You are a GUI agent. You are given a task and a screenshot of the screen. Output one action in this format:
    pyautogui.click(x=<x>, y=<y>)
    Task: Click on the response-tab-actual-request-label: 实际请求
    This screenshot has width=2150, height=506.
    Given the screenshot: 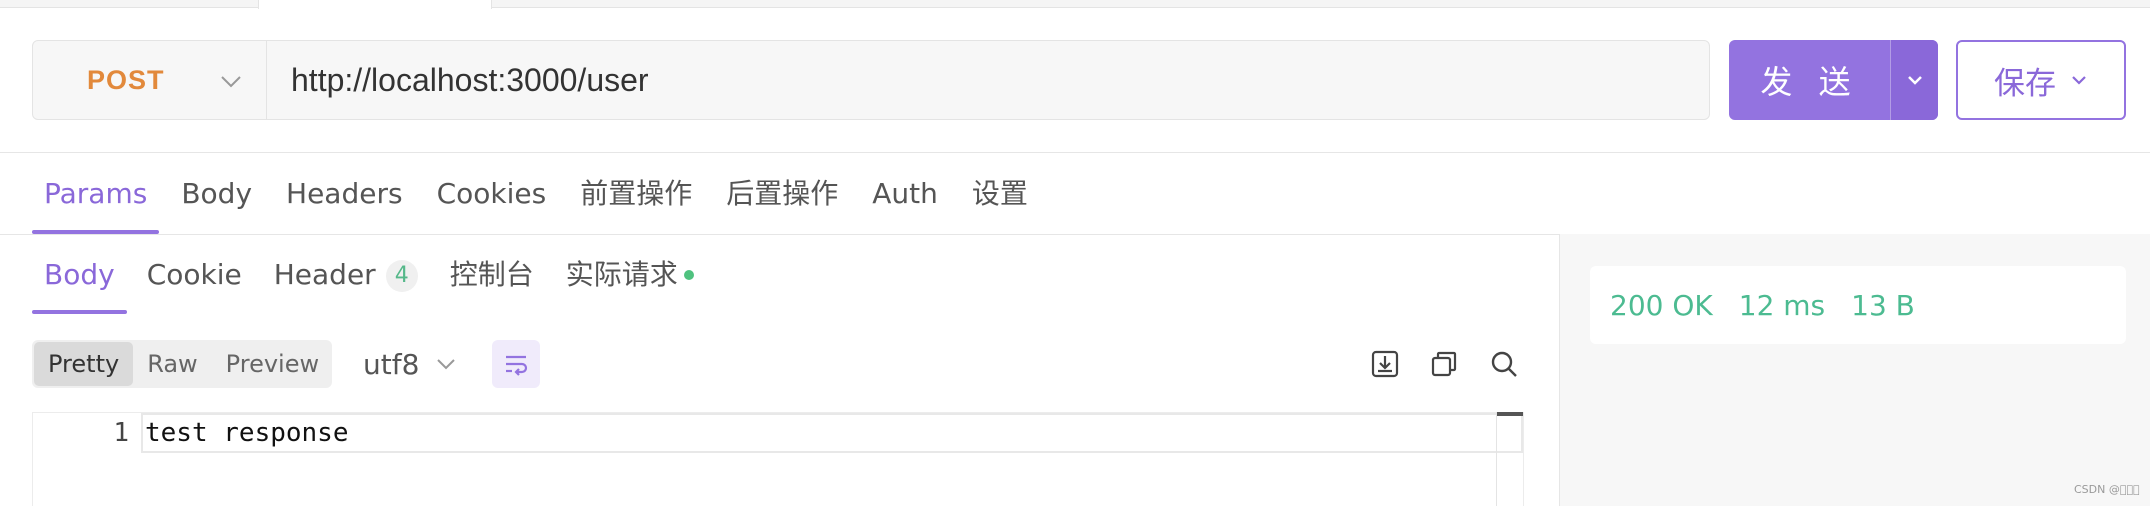 What is the action you would take?
    pyautogui.click(x=621, y=274)
    